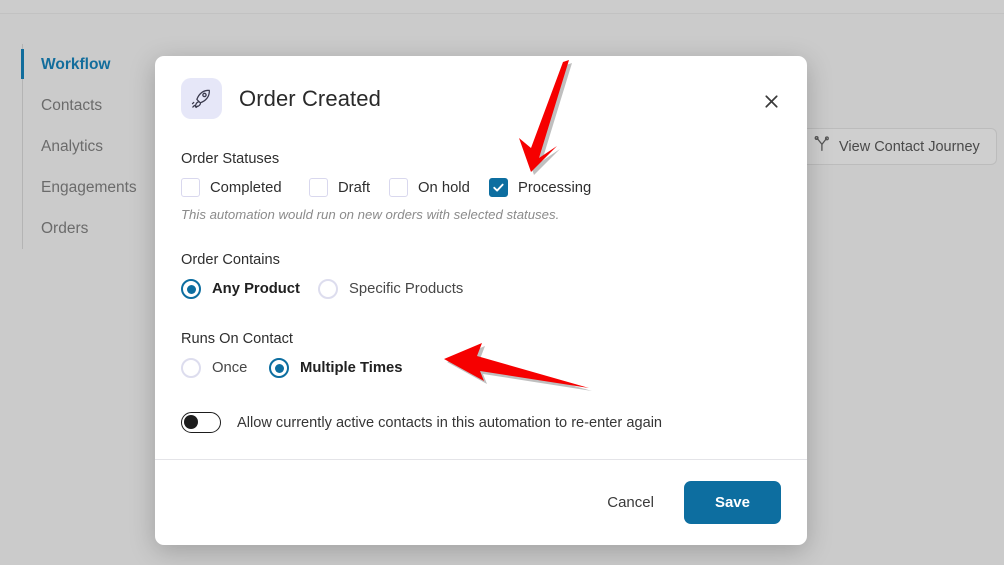 This screenshot has width=1004, height=565. I want to click on radio-label: Any Product, so click(256, 289).